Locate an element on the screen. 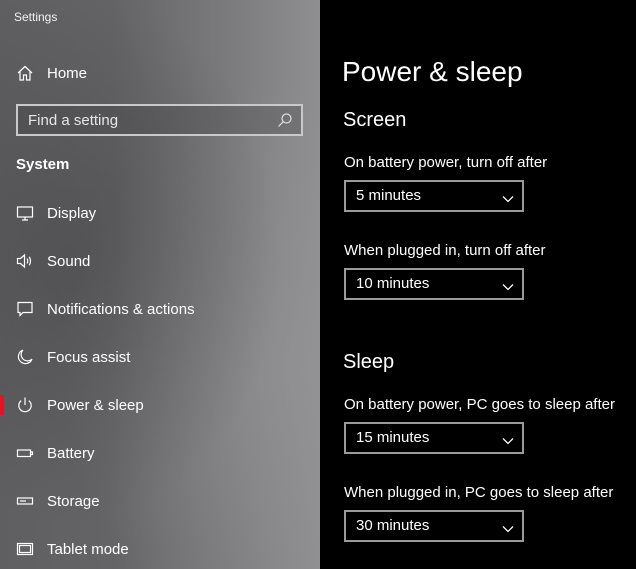 The image size is (636, 569). screen-battery-label: On battery power, turn off after is located at coordinates (446, 162).